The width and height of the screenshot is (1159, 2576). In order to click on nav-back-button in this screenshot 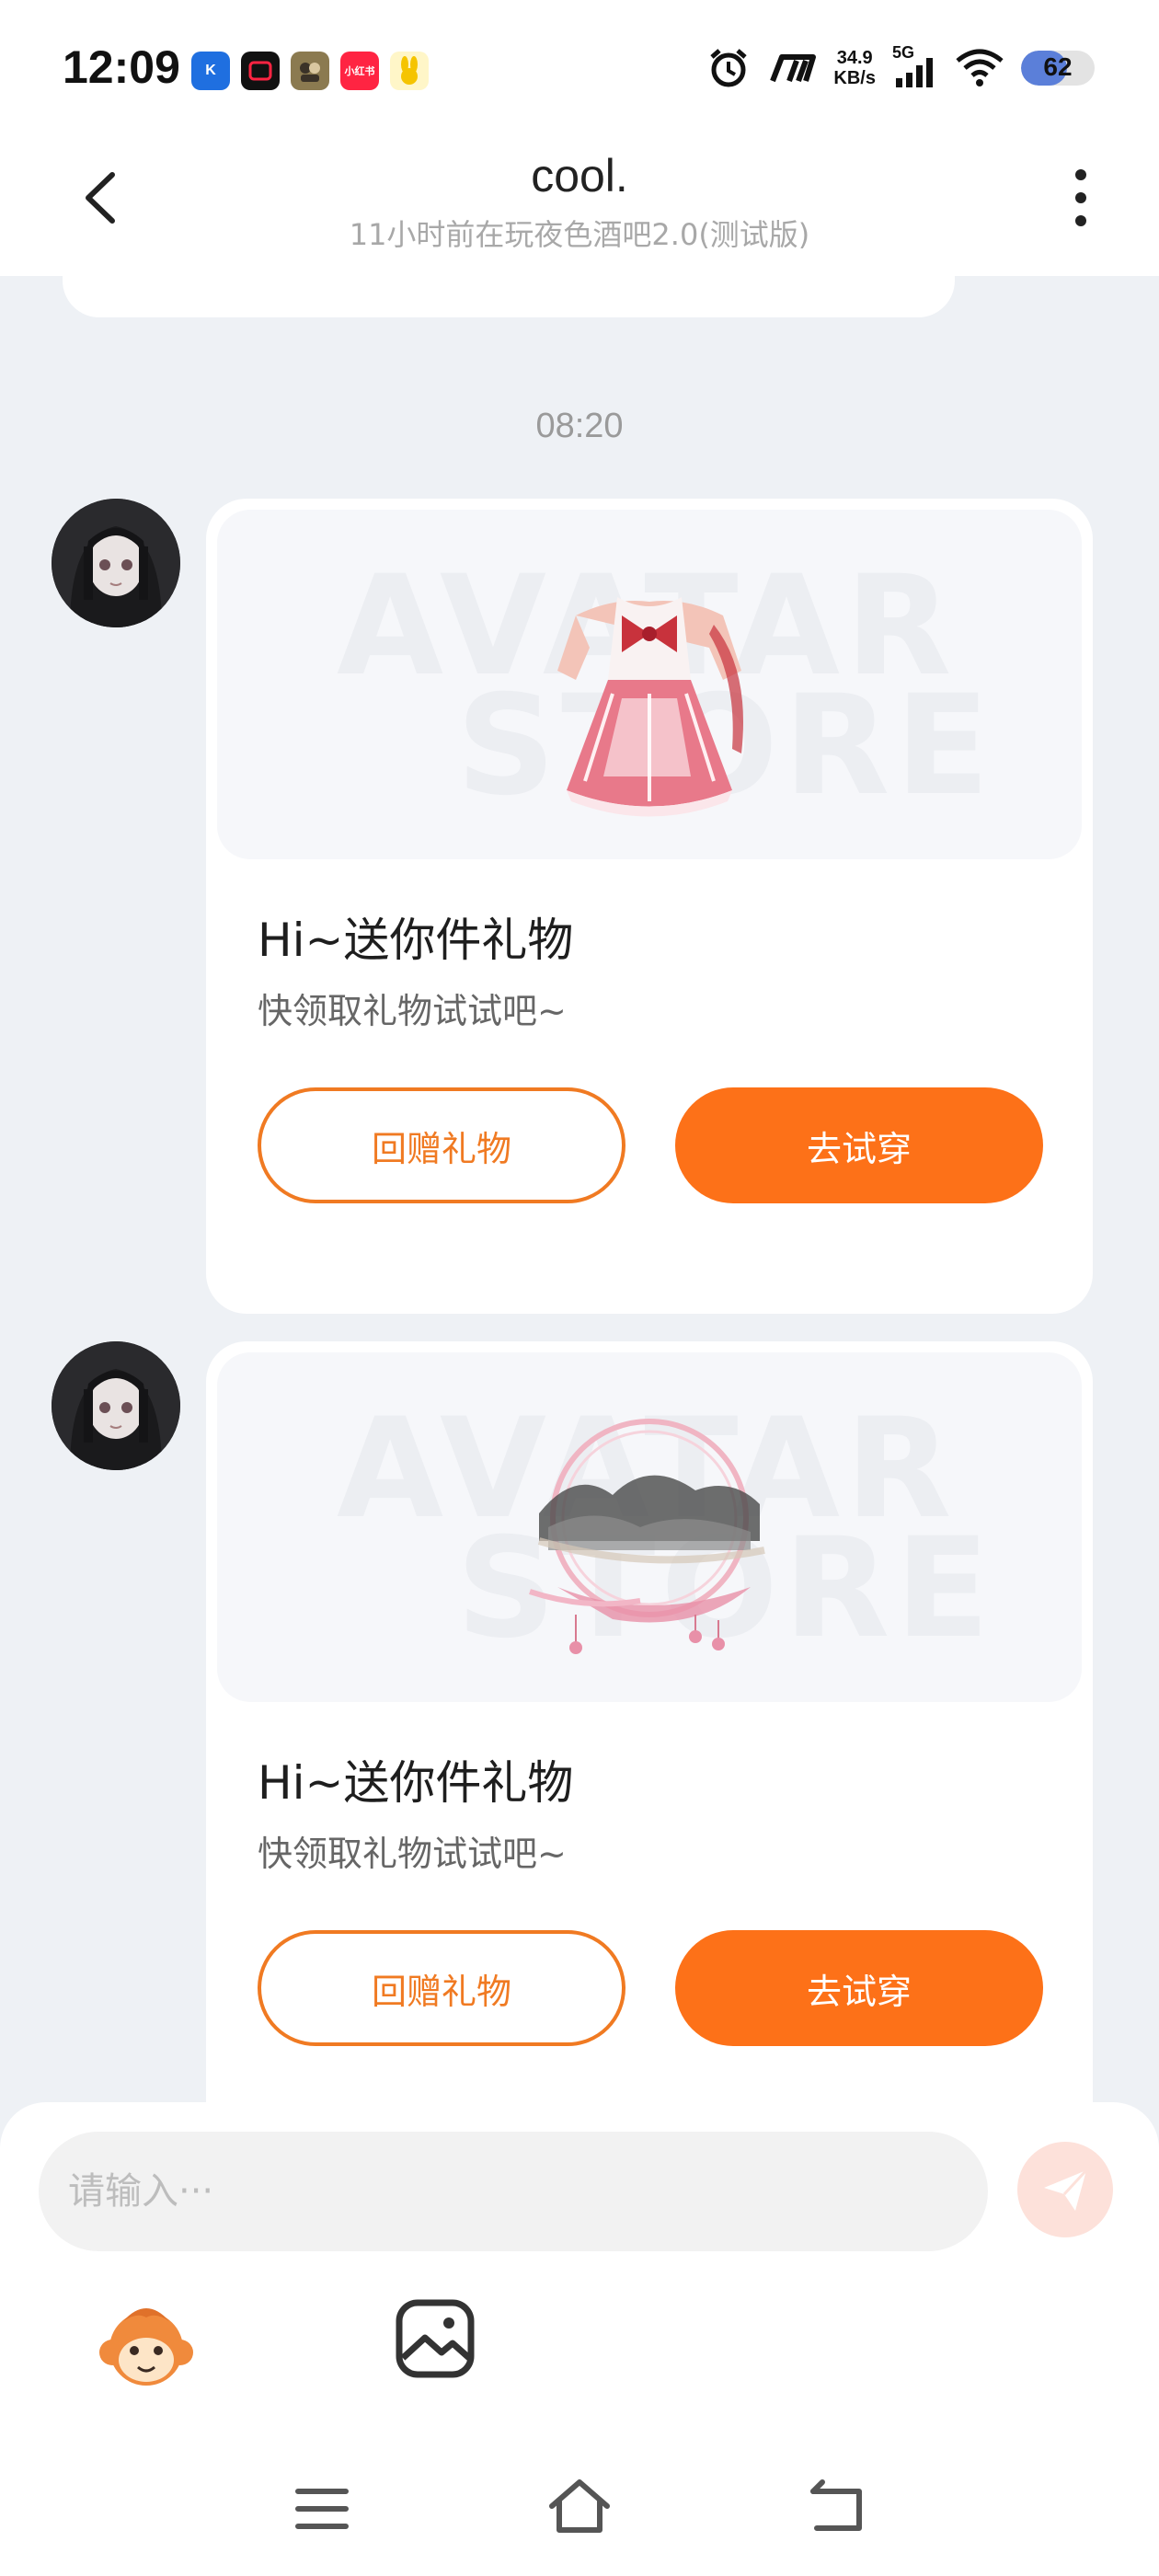, I will do `click(837, 2507)`.